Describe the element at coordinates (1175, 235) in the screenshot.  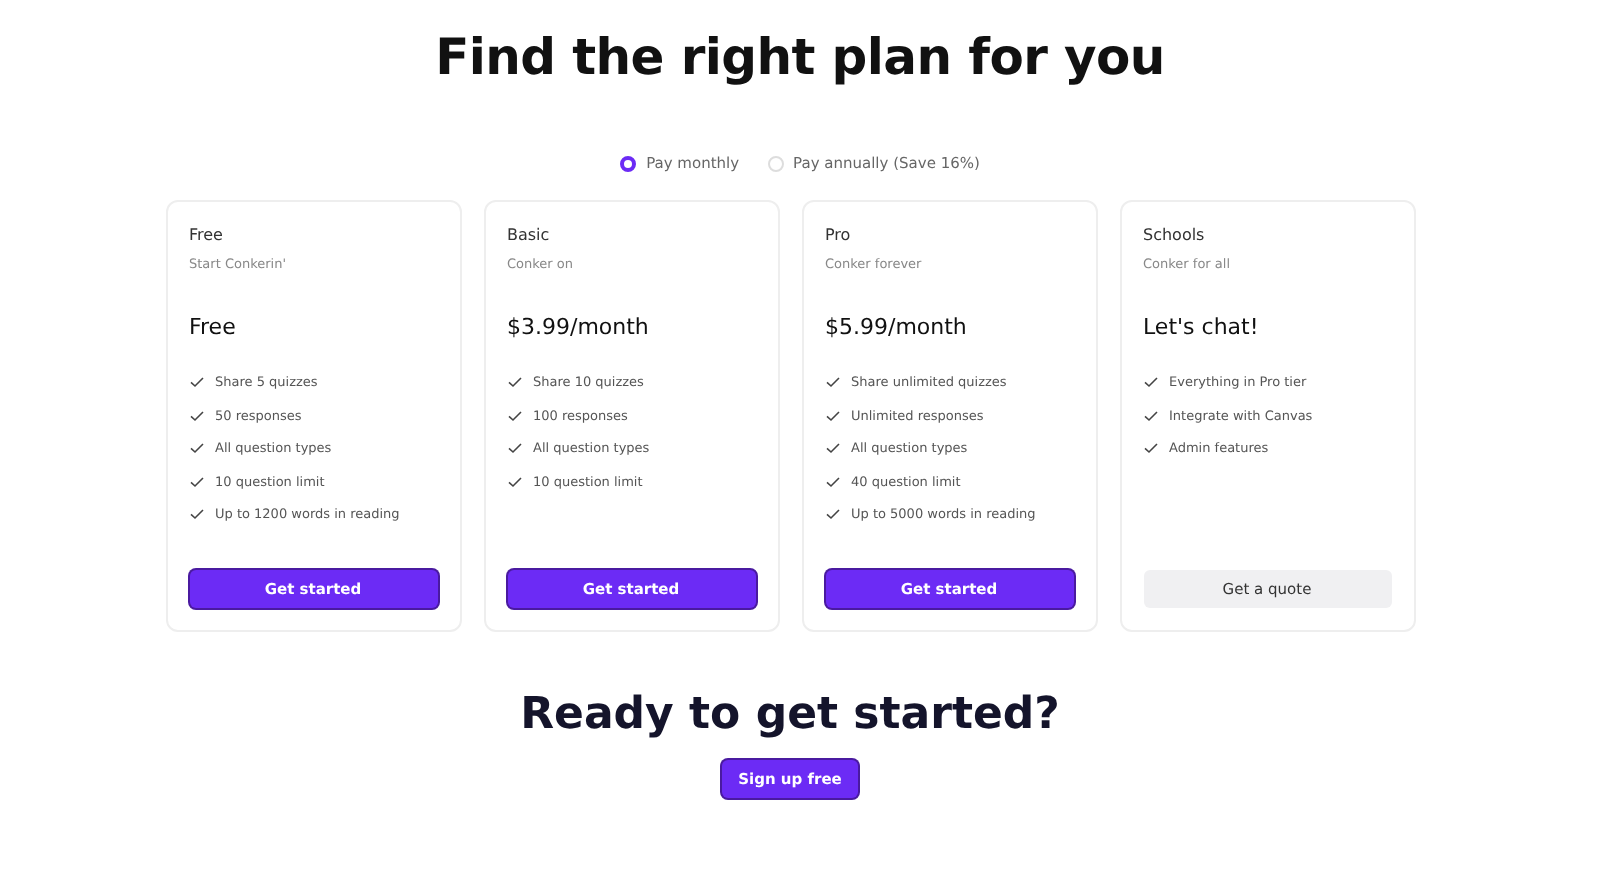
I see `plan-name: Schools` at that location.